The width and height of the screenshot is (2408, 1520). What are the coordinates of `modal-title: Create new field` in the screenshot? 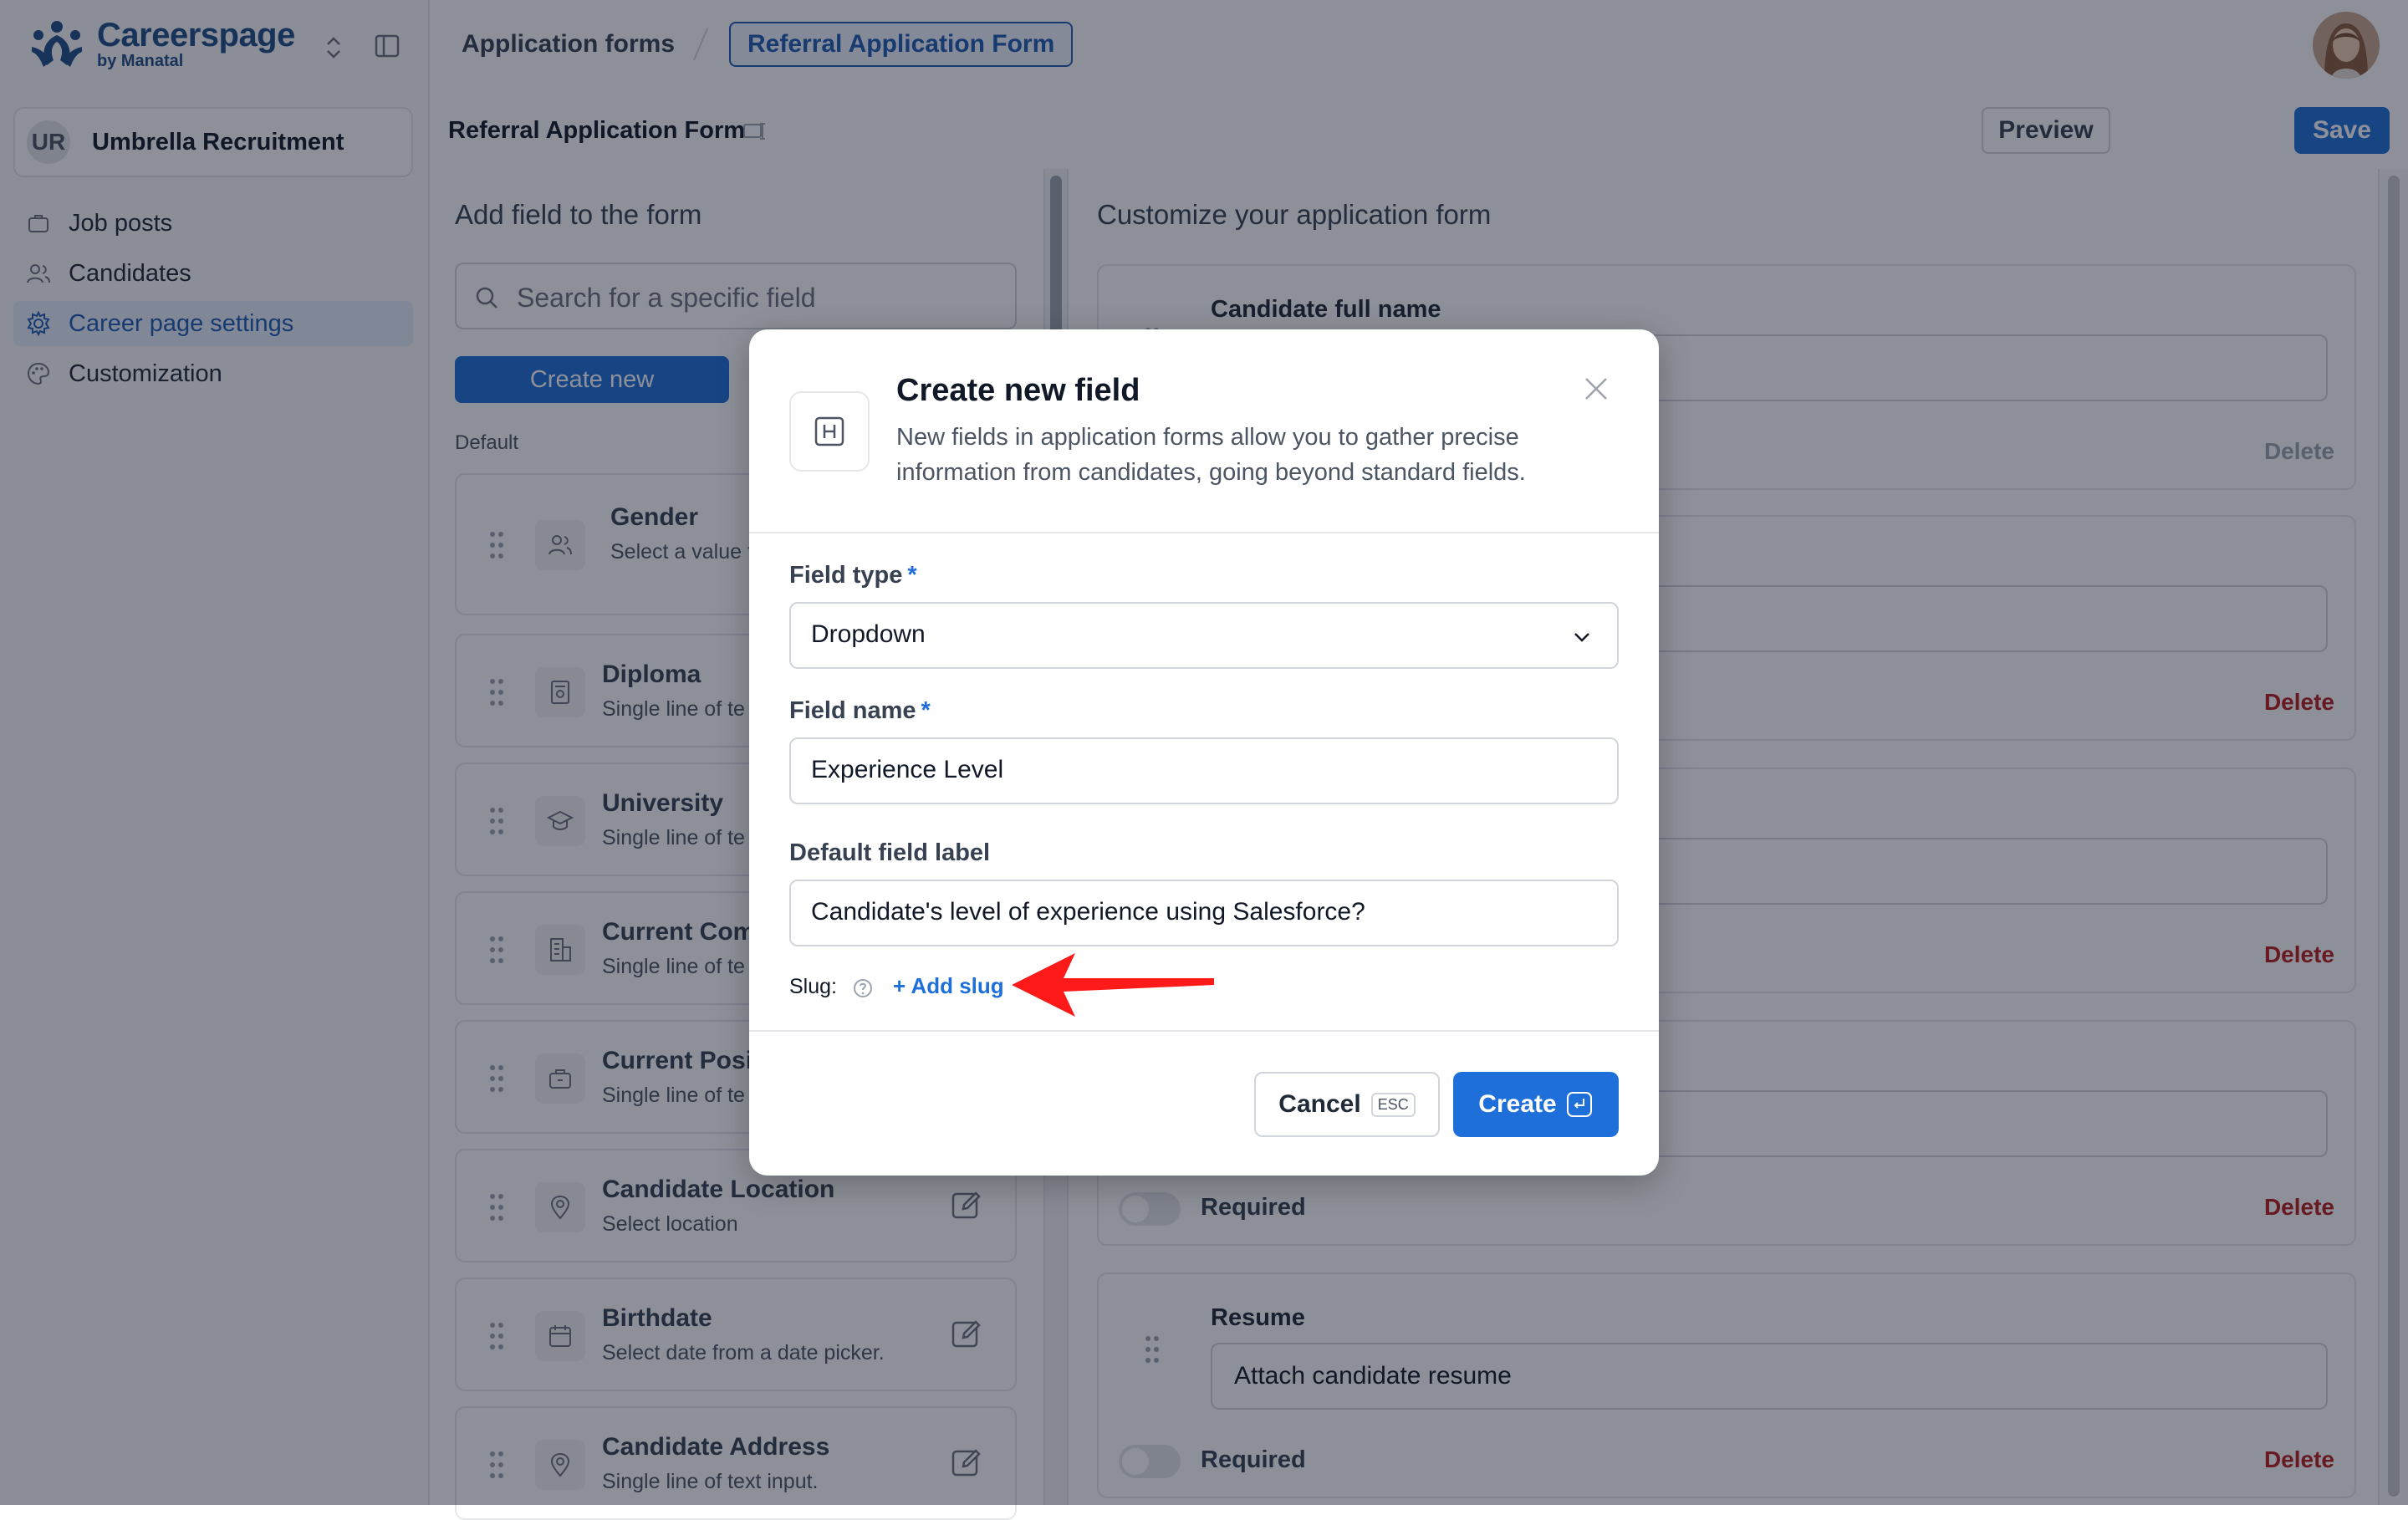 It's located at (1018, 391).